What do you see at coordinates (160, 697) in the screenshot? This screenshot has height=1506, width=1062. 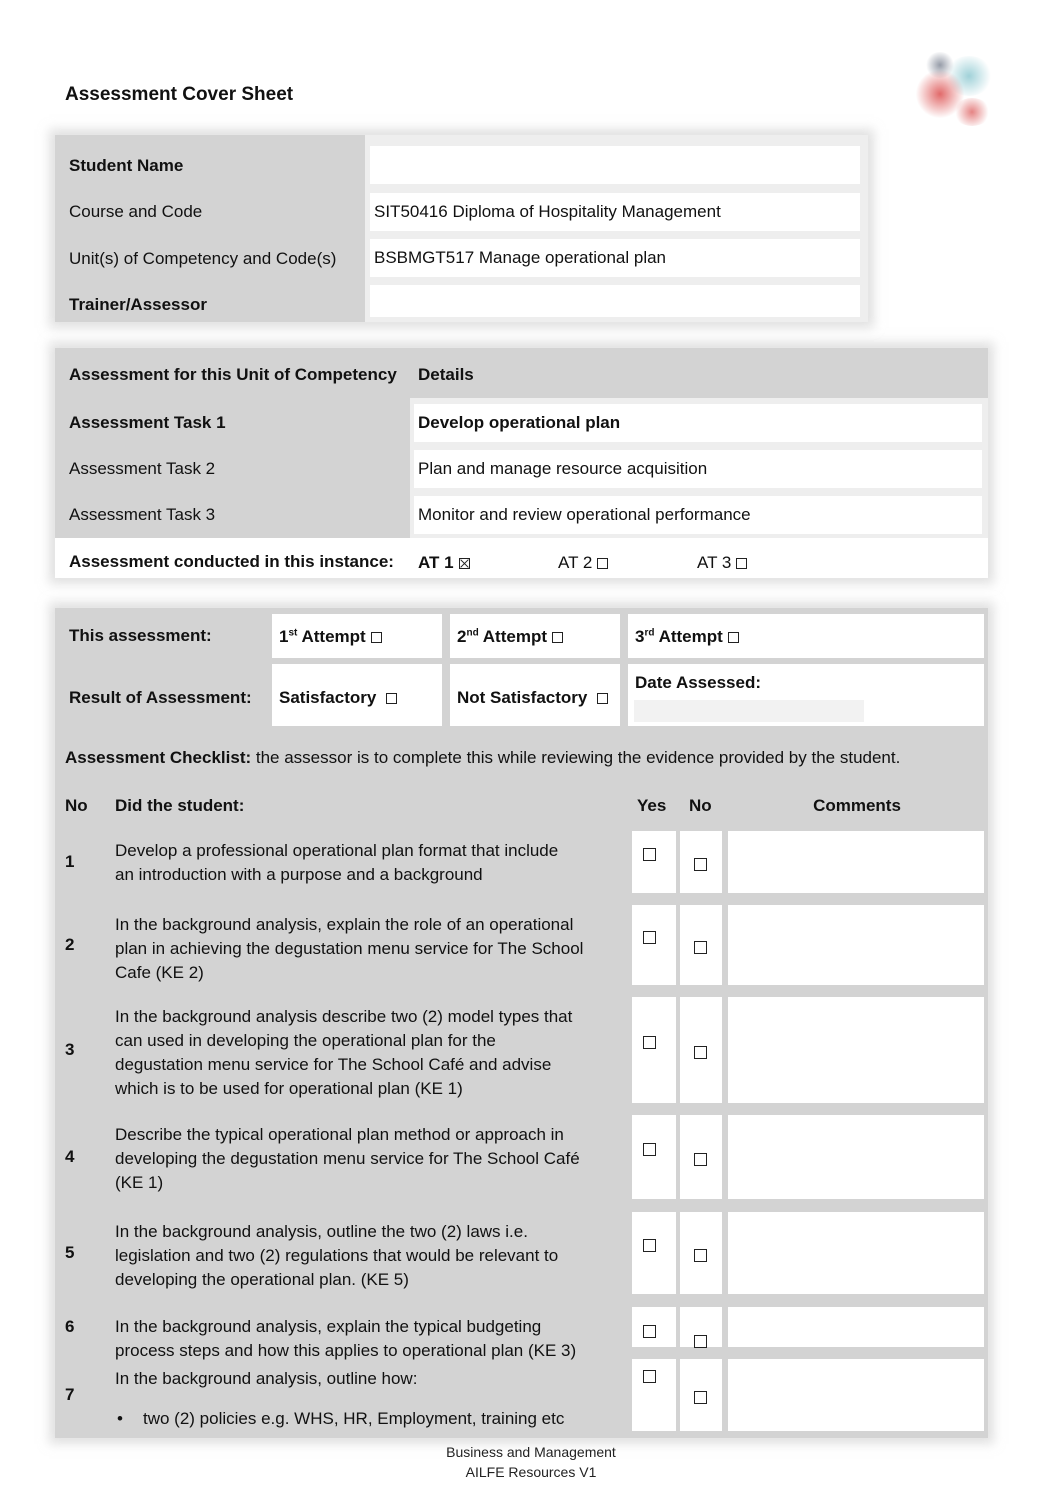 I see `result-label: Result of Assessment:` at bounding box center [160, 697].